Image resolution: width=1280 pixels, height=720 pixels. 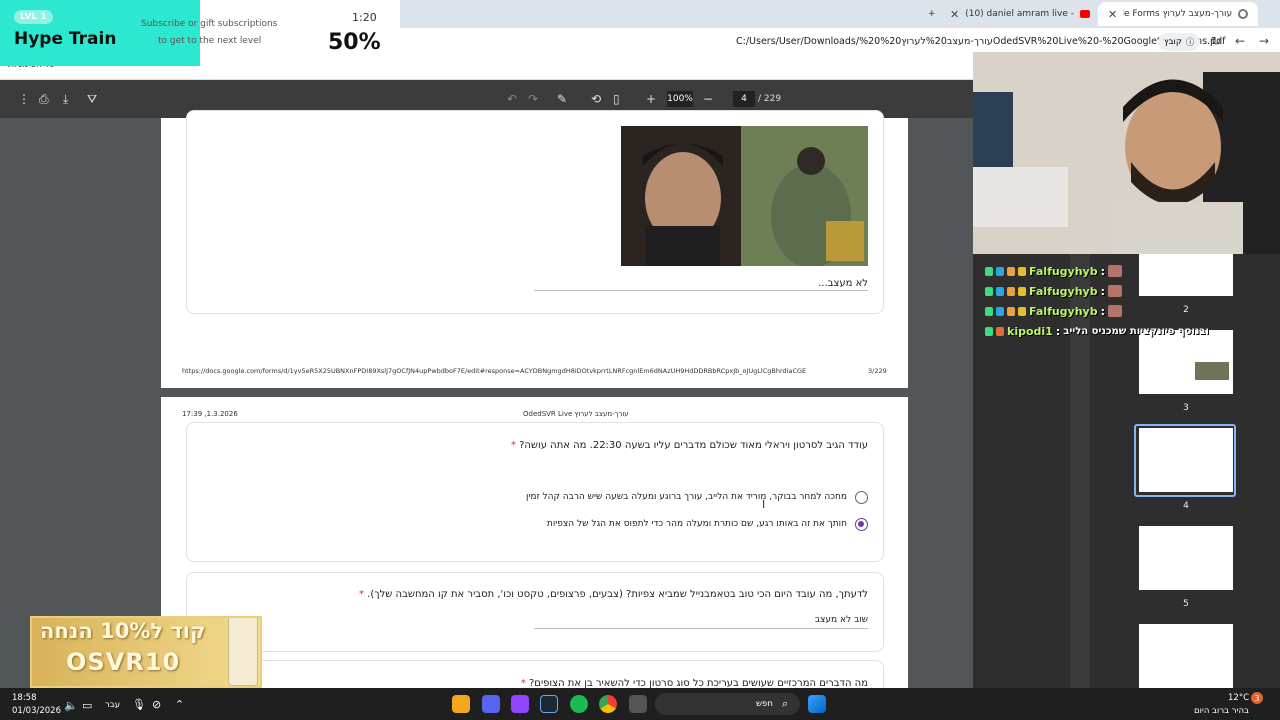 I want to click on chat-message: Falfugyhyb :, so click(x=1054, y=271).